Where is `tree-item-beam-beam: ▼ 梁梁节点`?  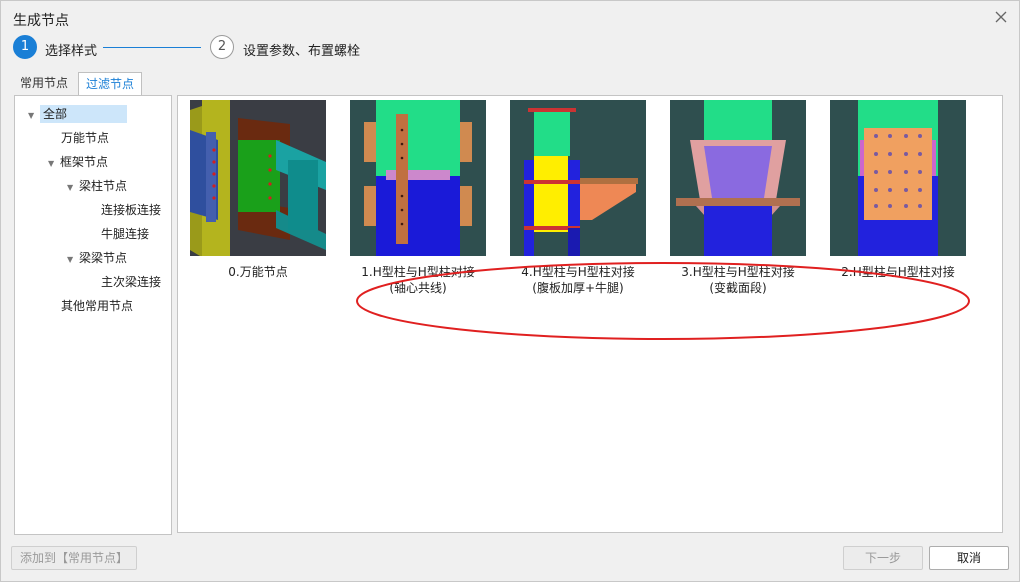 tree-item-beam-beam: ▼ 梁梁节点 is located at coordinates (97, 258).